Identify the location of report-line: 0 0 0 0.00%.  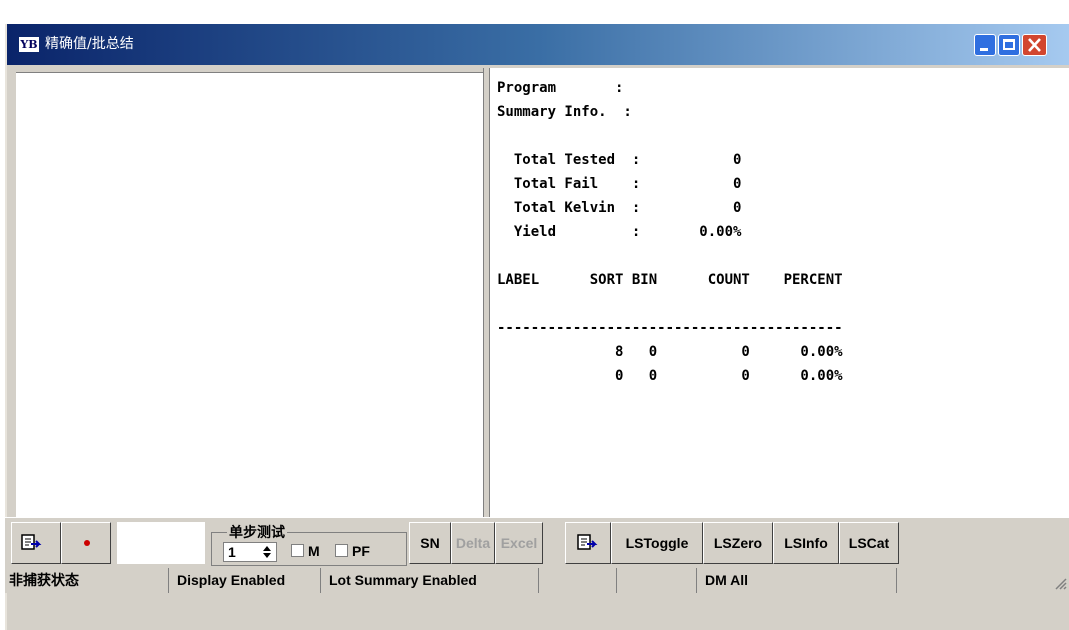
(670, 376).